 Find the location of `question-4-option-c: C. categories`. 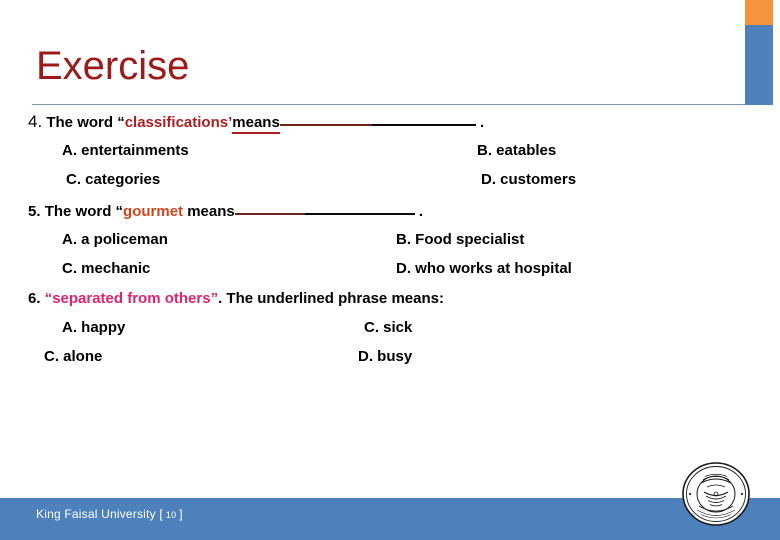

question-4-option-c: C. categories is located at coordinates (113, 179).